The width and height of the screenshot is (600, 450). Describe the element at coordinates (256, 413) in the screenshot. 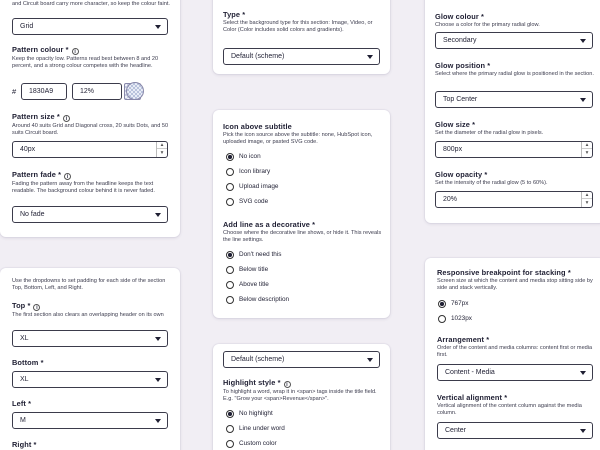

I see `radio-label: No highlight` at that location.